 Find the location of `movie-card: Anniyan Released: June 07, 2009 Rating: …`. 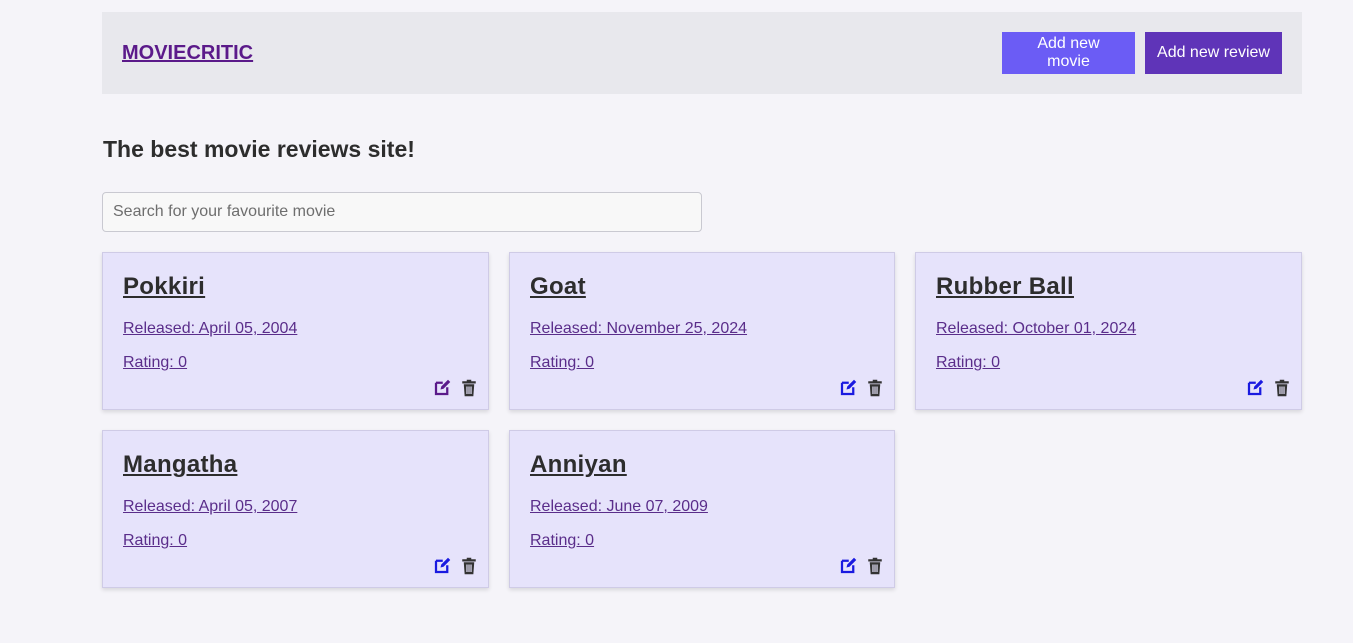

movie-card: Anniyan Released: June 07, 2009 Rating: … is located at coordinates (702, 509).